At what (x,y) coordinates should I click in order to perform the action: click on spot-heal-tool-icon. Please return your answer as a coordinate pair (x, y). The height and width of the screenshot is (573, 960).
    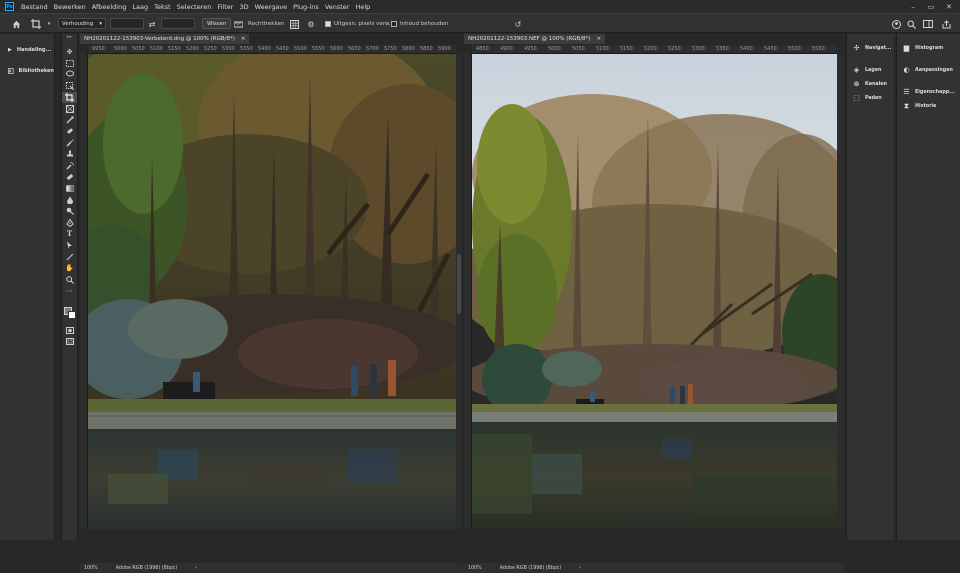
    Looking at the image, I should click on (69, 131).